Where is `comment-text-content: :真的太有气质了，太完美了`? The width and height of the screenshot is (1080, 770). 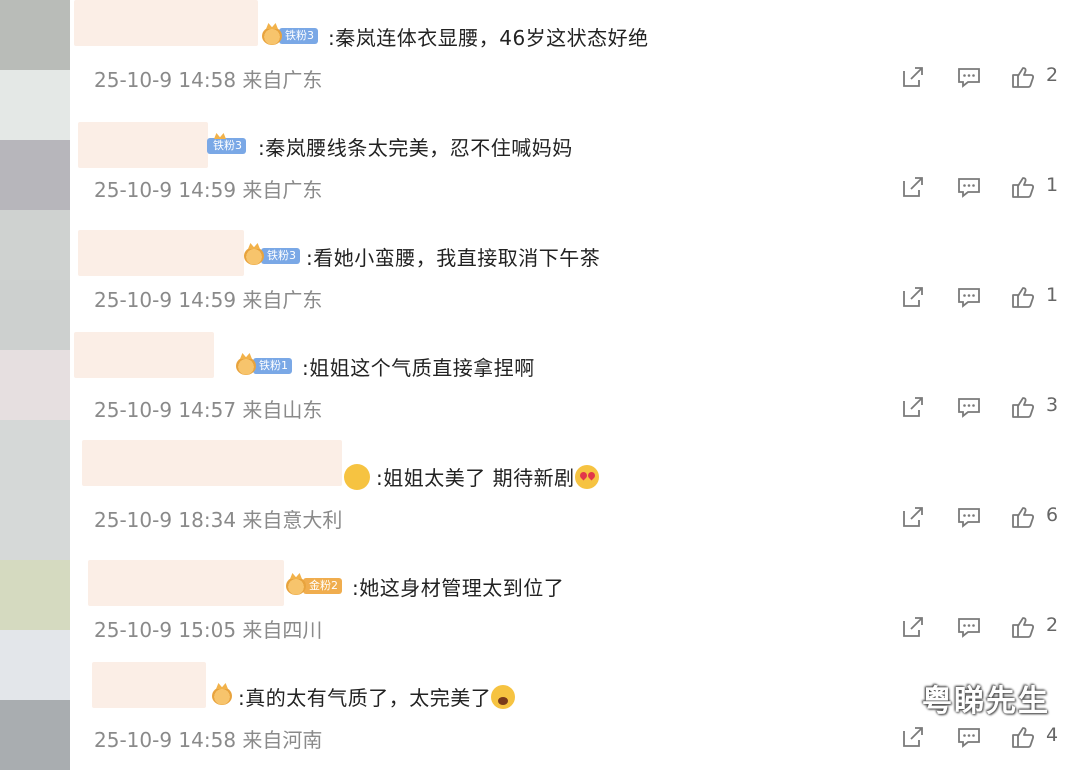 comment-text-content: :真的太有气质了，太完美了 is located at coordinates (365, 698).